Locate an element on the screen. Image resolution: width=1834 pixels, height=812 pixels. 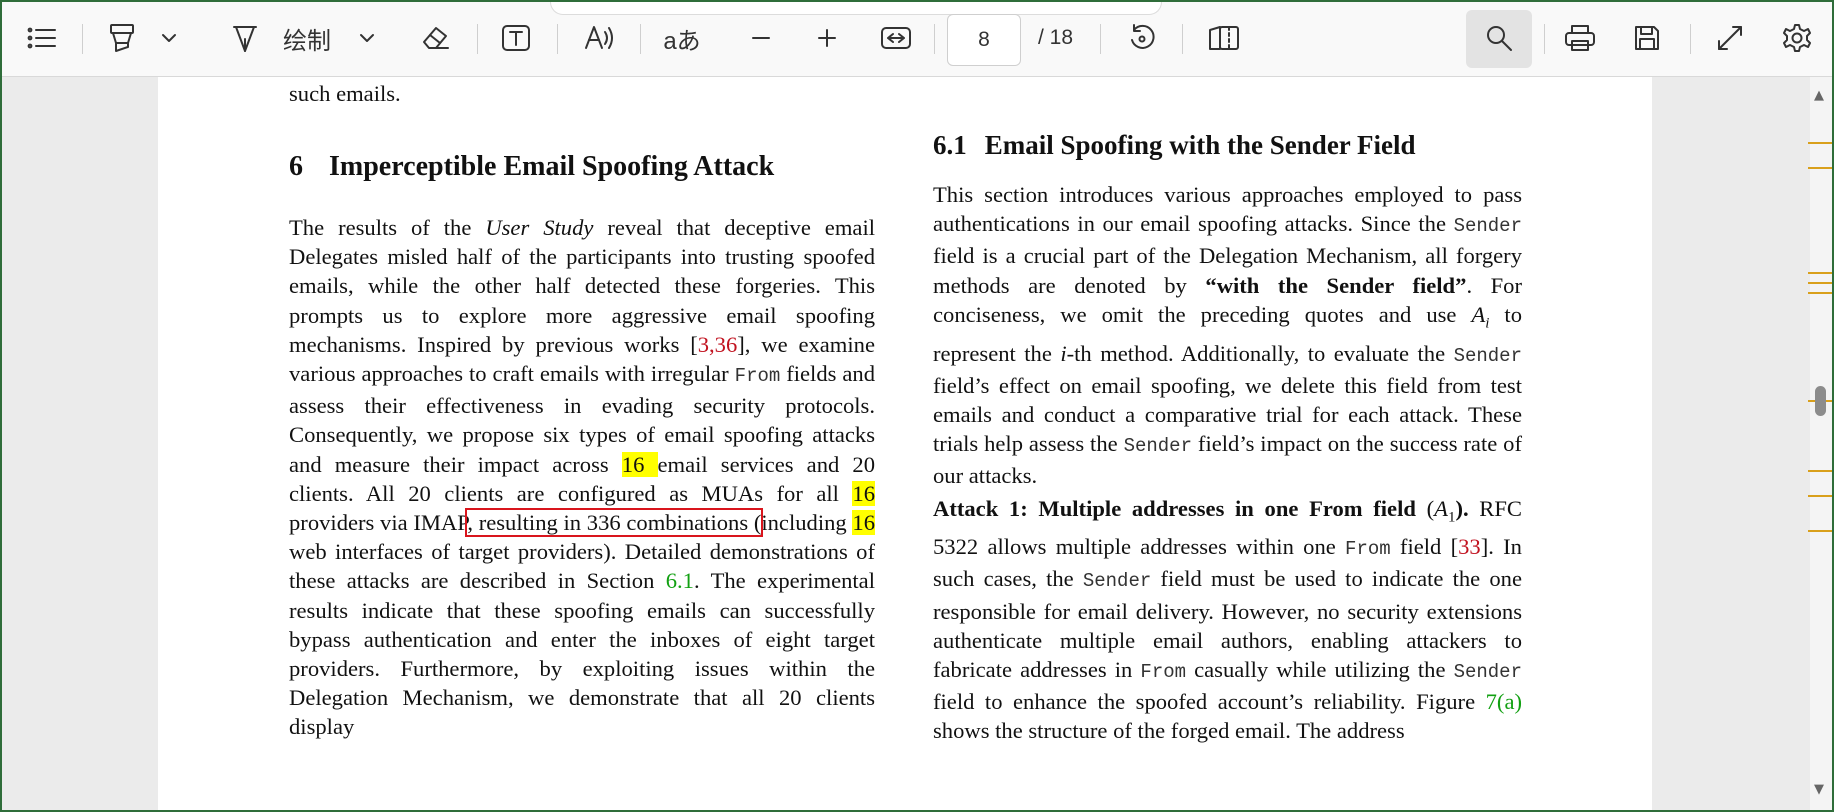
text-run: providers via IMAP is located at coordinates (378, 523).